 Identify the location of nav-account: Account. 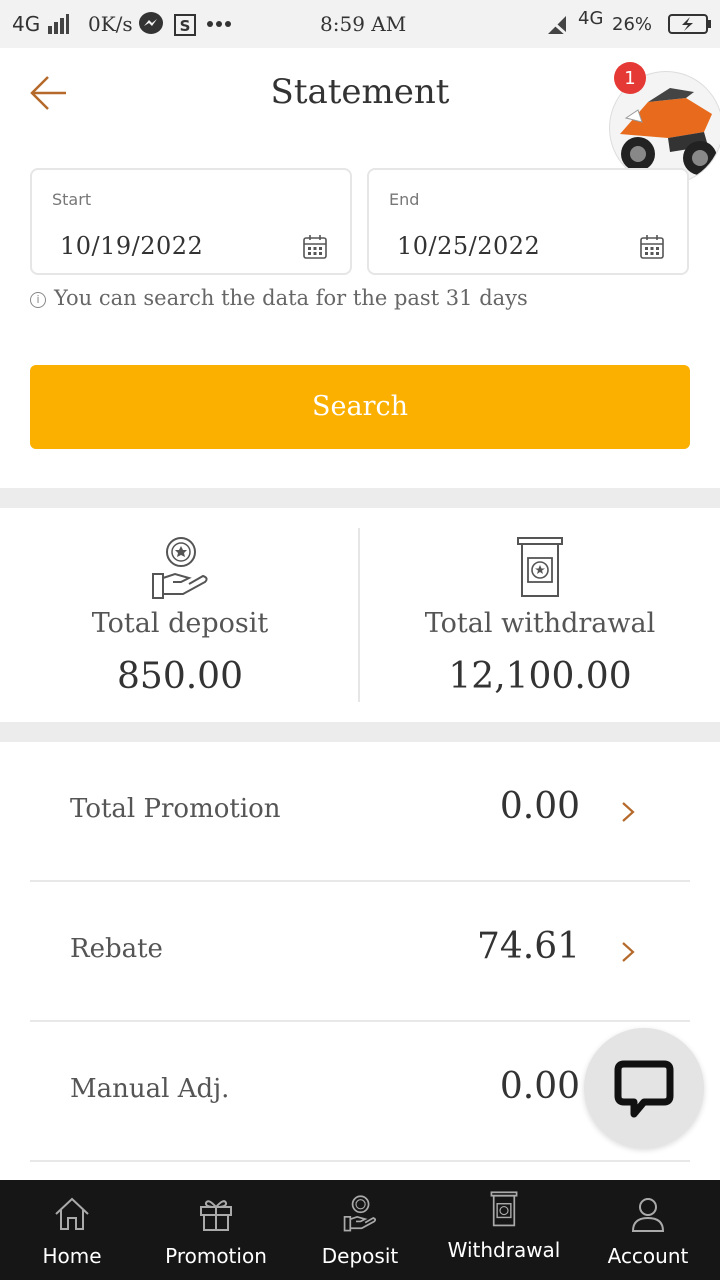
(648, 1230).